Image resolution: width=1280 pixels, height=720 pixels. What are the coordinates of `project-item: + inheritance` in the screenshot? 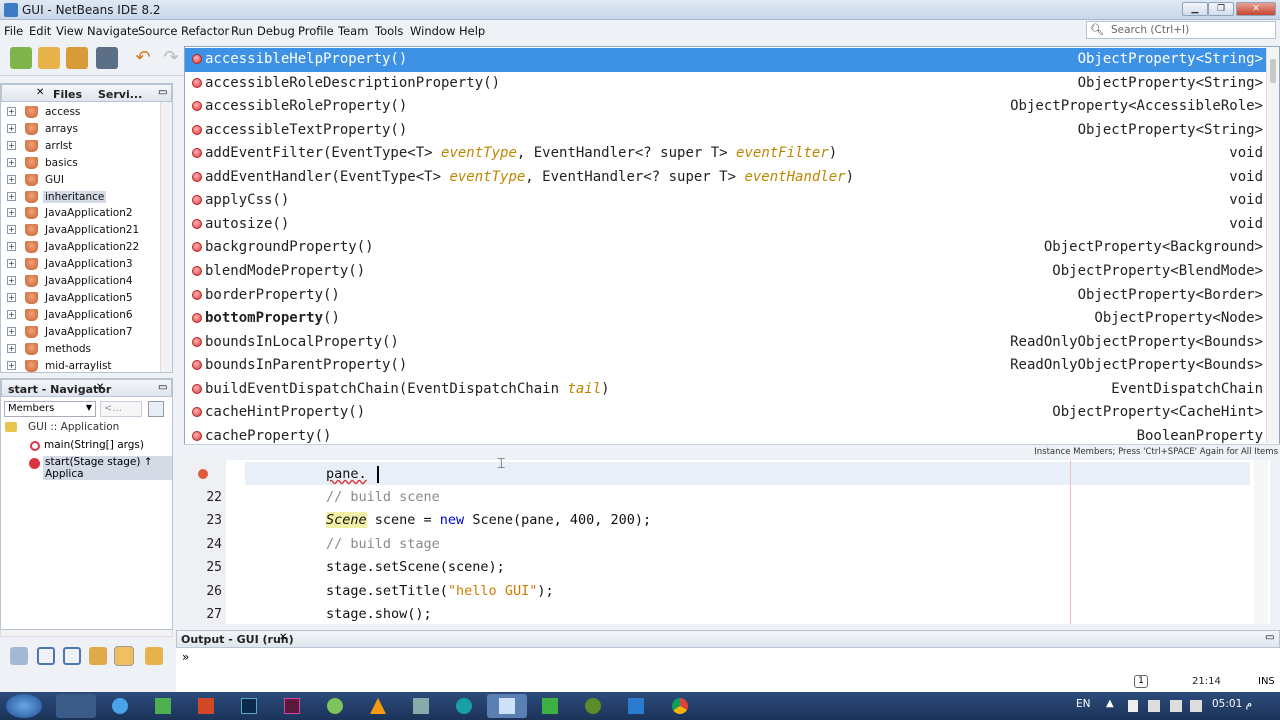 It's located at (81, 197).